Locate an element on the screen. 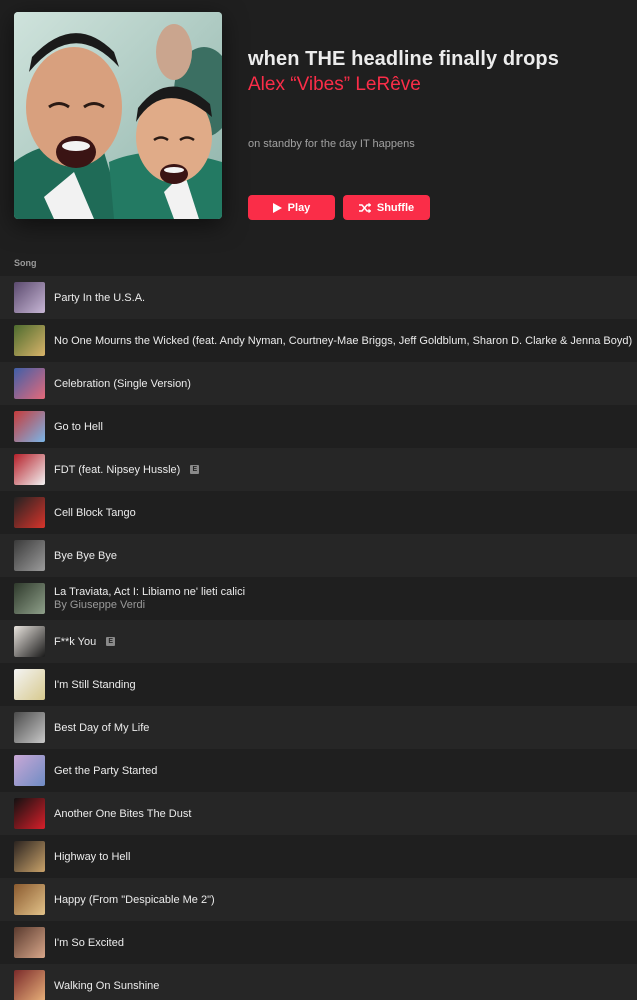 This screenshot has height=1000, width=637. song-text: Get the Party Started is located at coordinates (105, 771).